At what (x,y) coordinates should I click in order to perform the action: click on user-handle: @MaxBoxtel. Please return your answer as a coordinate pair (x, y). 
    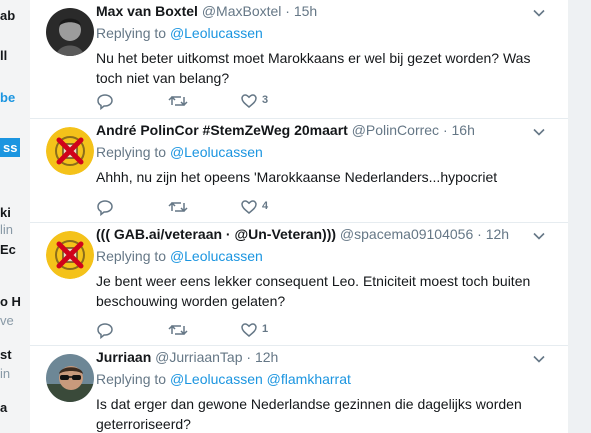
    Looking at the image, I should click on (242, 11).